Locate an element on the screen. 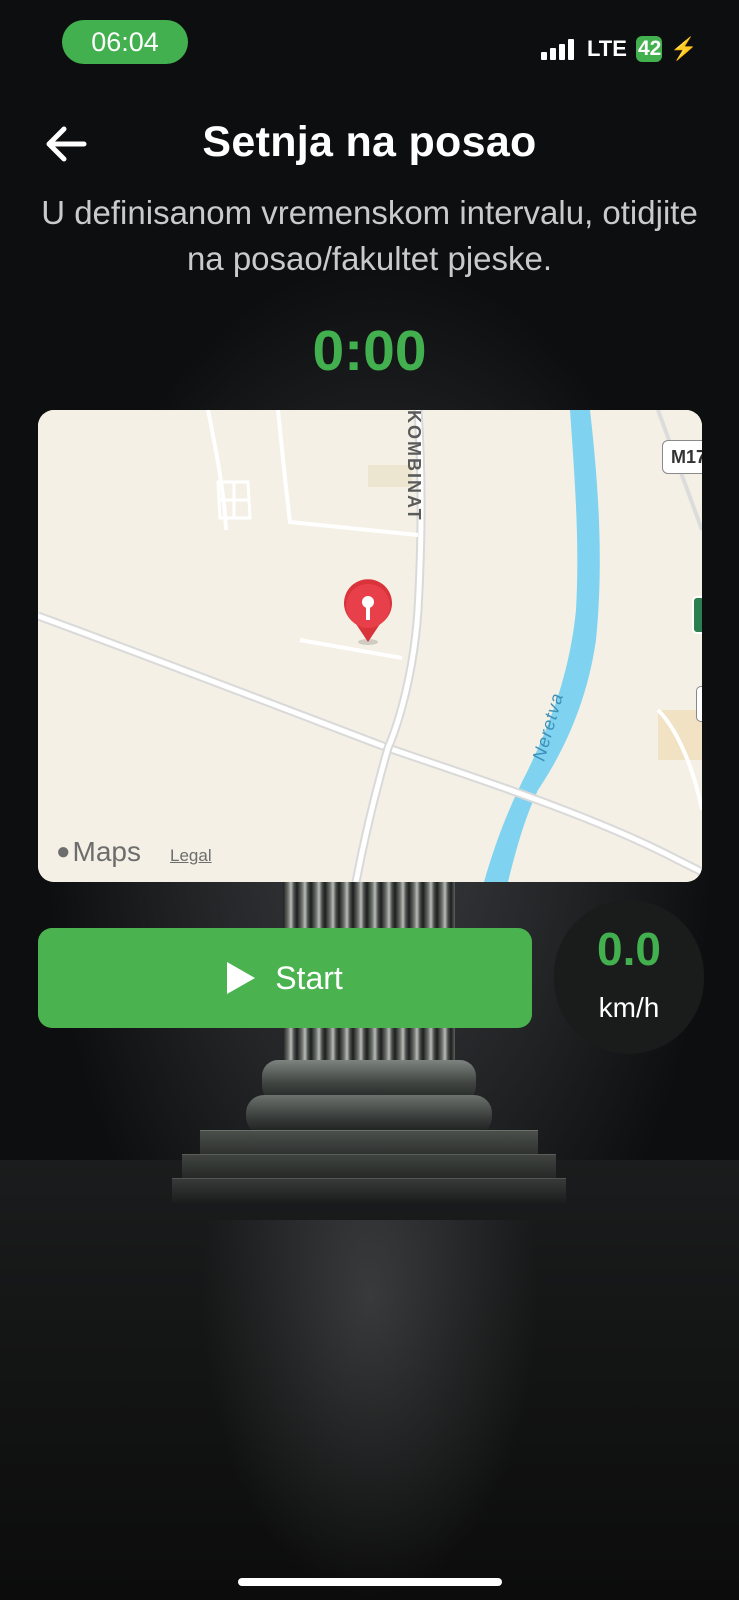  page-title: Setnja na posao is located at coordinates (369, 142).